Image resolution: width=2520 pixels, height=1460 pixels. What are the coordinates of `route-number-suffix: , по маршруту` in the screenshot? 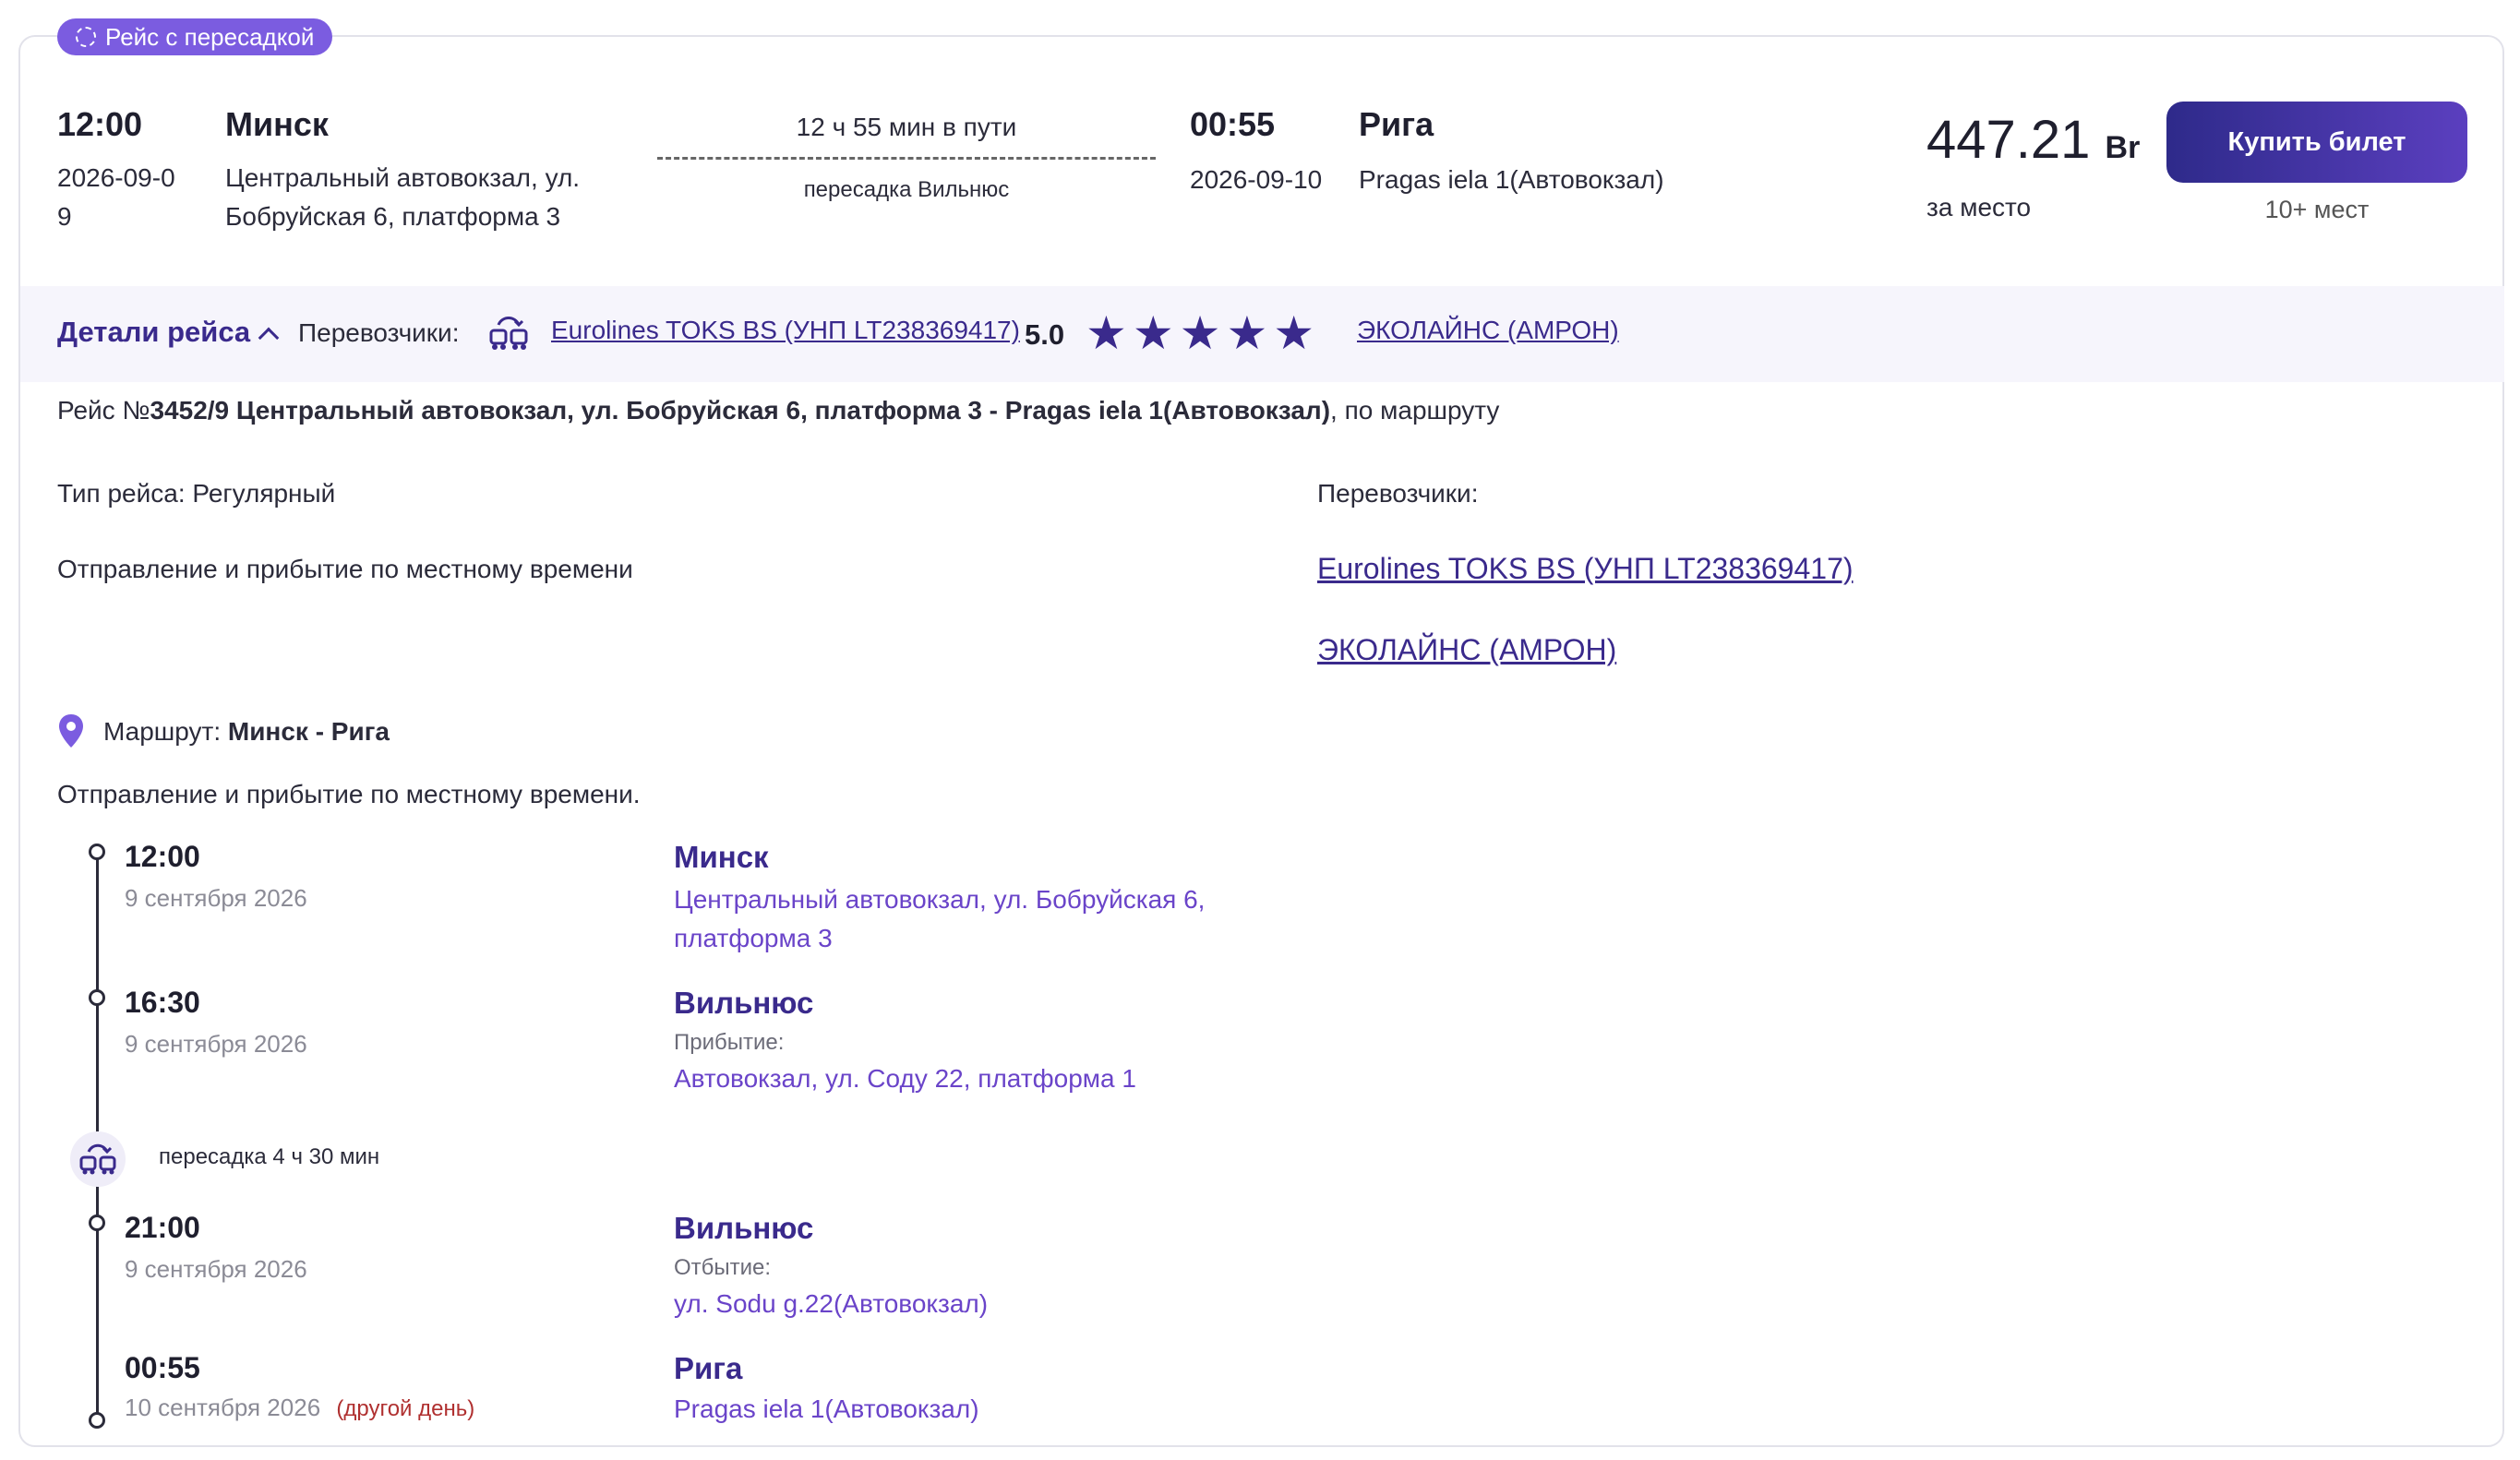 It's located at (1415, 410).